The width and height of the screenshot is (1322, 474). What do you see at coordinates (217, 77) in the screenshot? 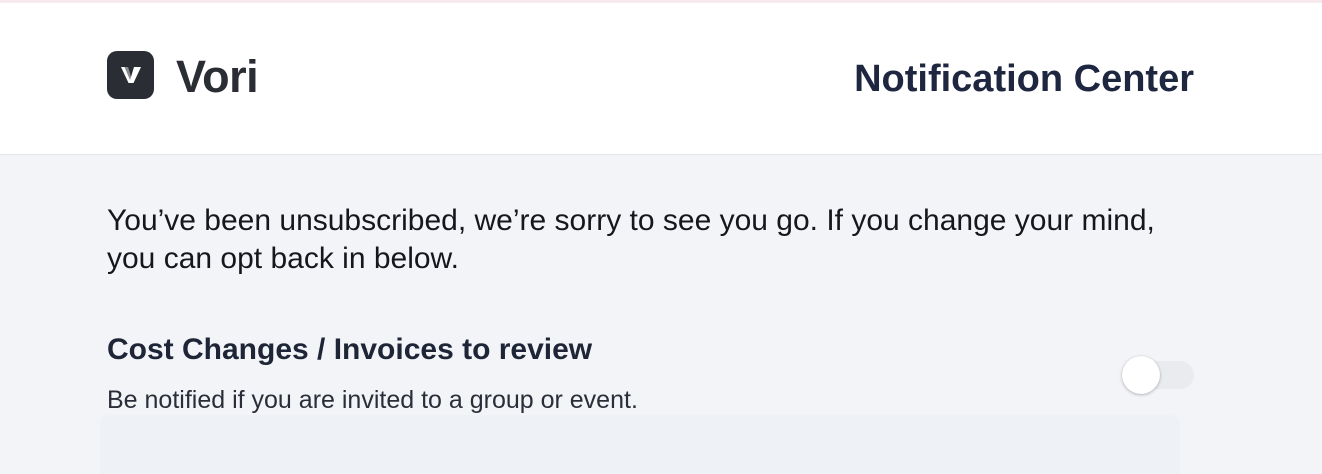
I see `brand-name: Vori` at bounding box center [217, 77].